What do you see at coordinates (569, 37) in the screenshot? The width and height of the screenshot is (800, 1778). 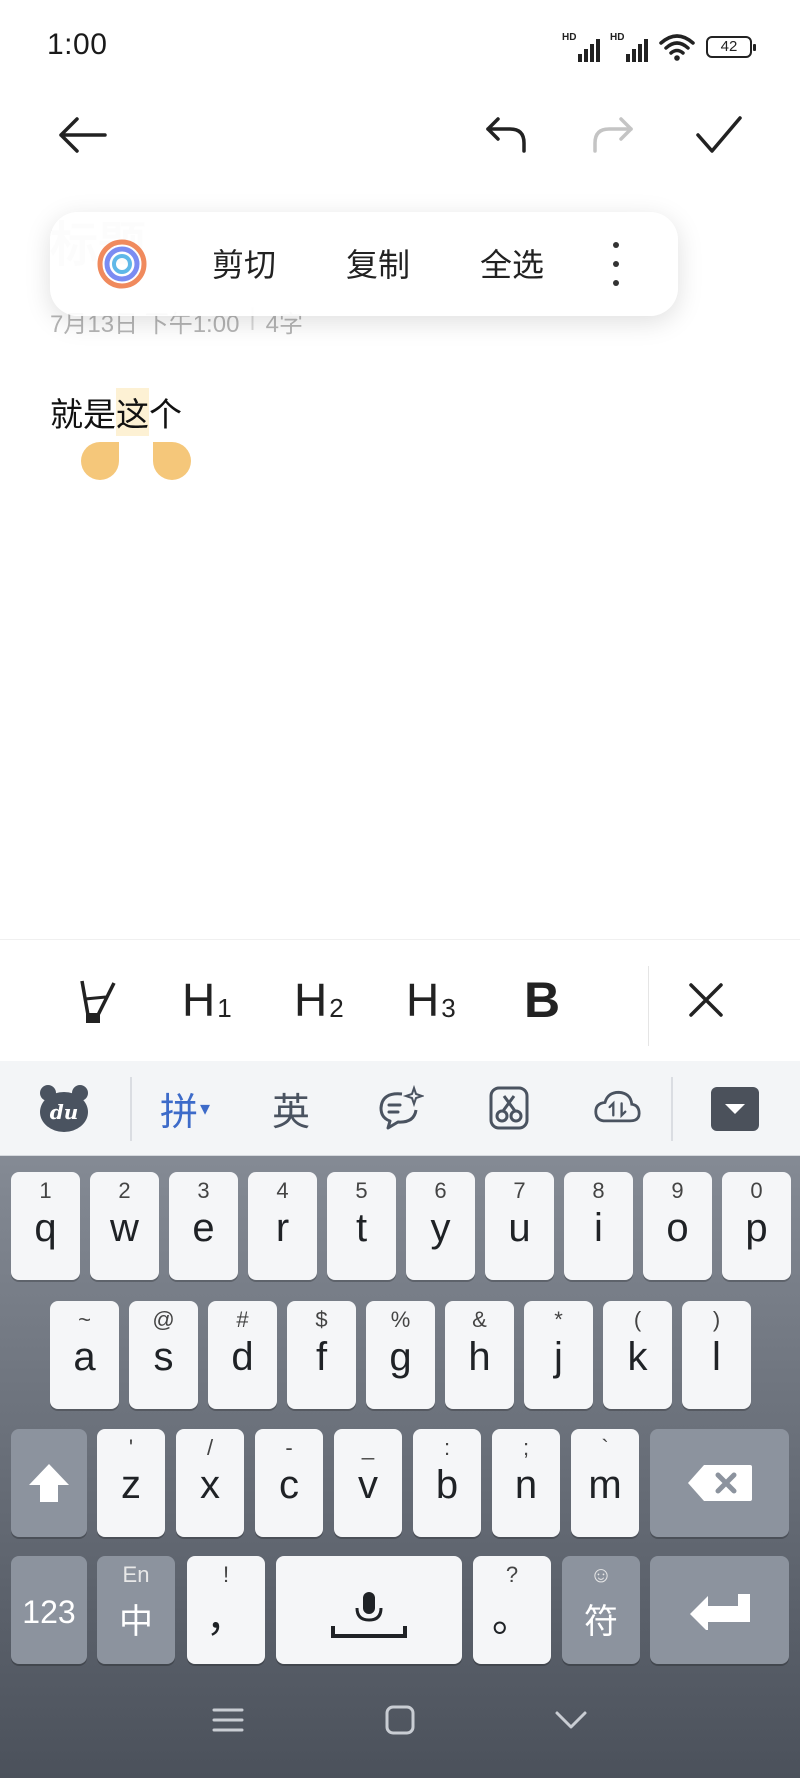 I see `hd-label: HD` at bounding box center [569, 37].